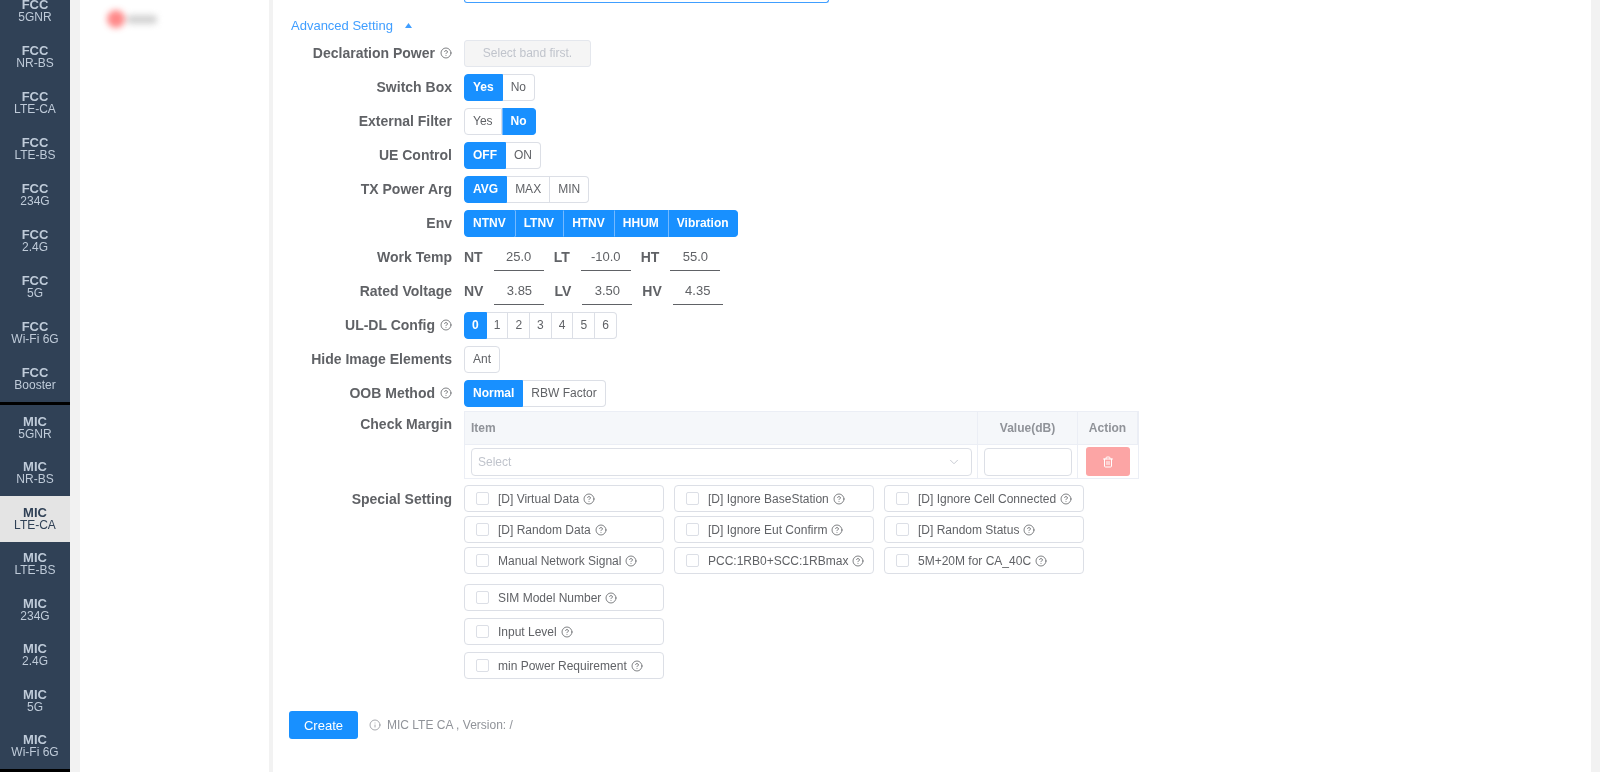 The height and width of the screenshot is (772, 1600). What do you see at coordinates (564, 597) in the screenshot?
I see `checkbox-option: SIM Model Number` at bounding box center [564, 597].